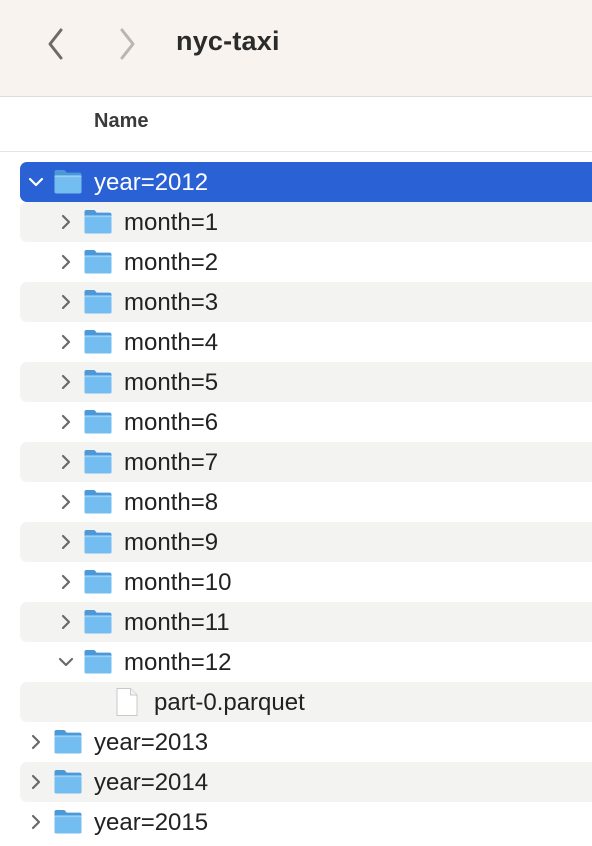  Describe the element at coordinates (178, 662) in the screenshot. I see `folder-name: month=12` at that location.